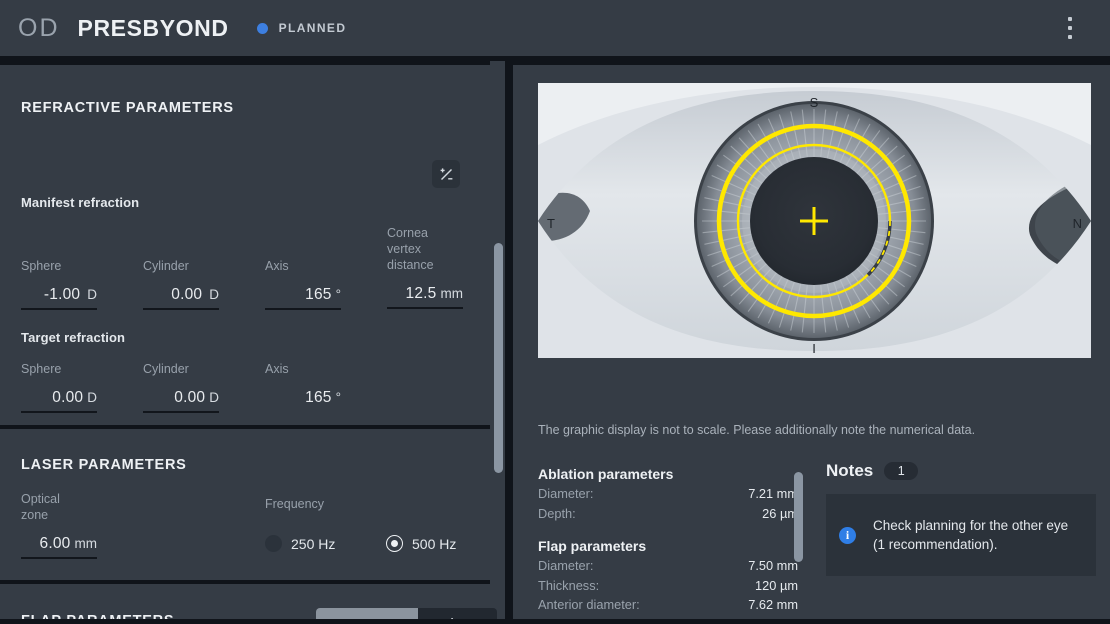 This screenshot has height=624, width=1110. I want to click on orientation-label-nasal: N, so click(1077, 223).